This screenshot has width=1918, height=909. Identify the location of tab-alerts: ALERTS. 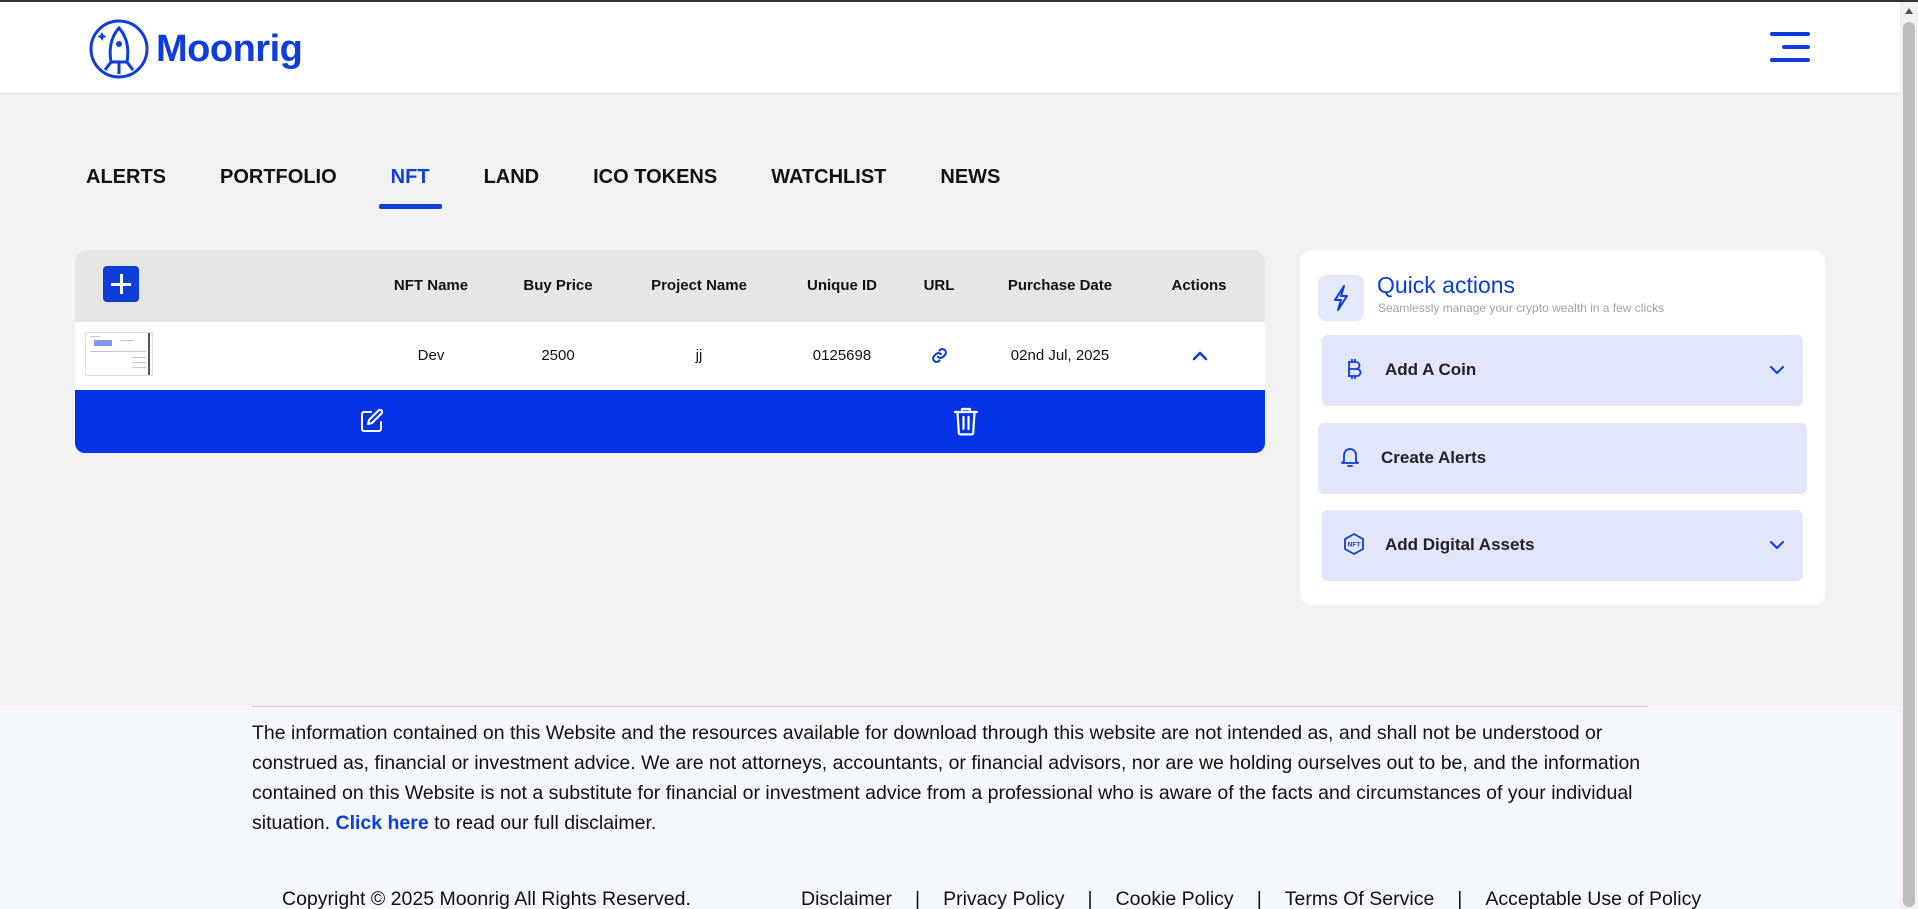
(126, 185).